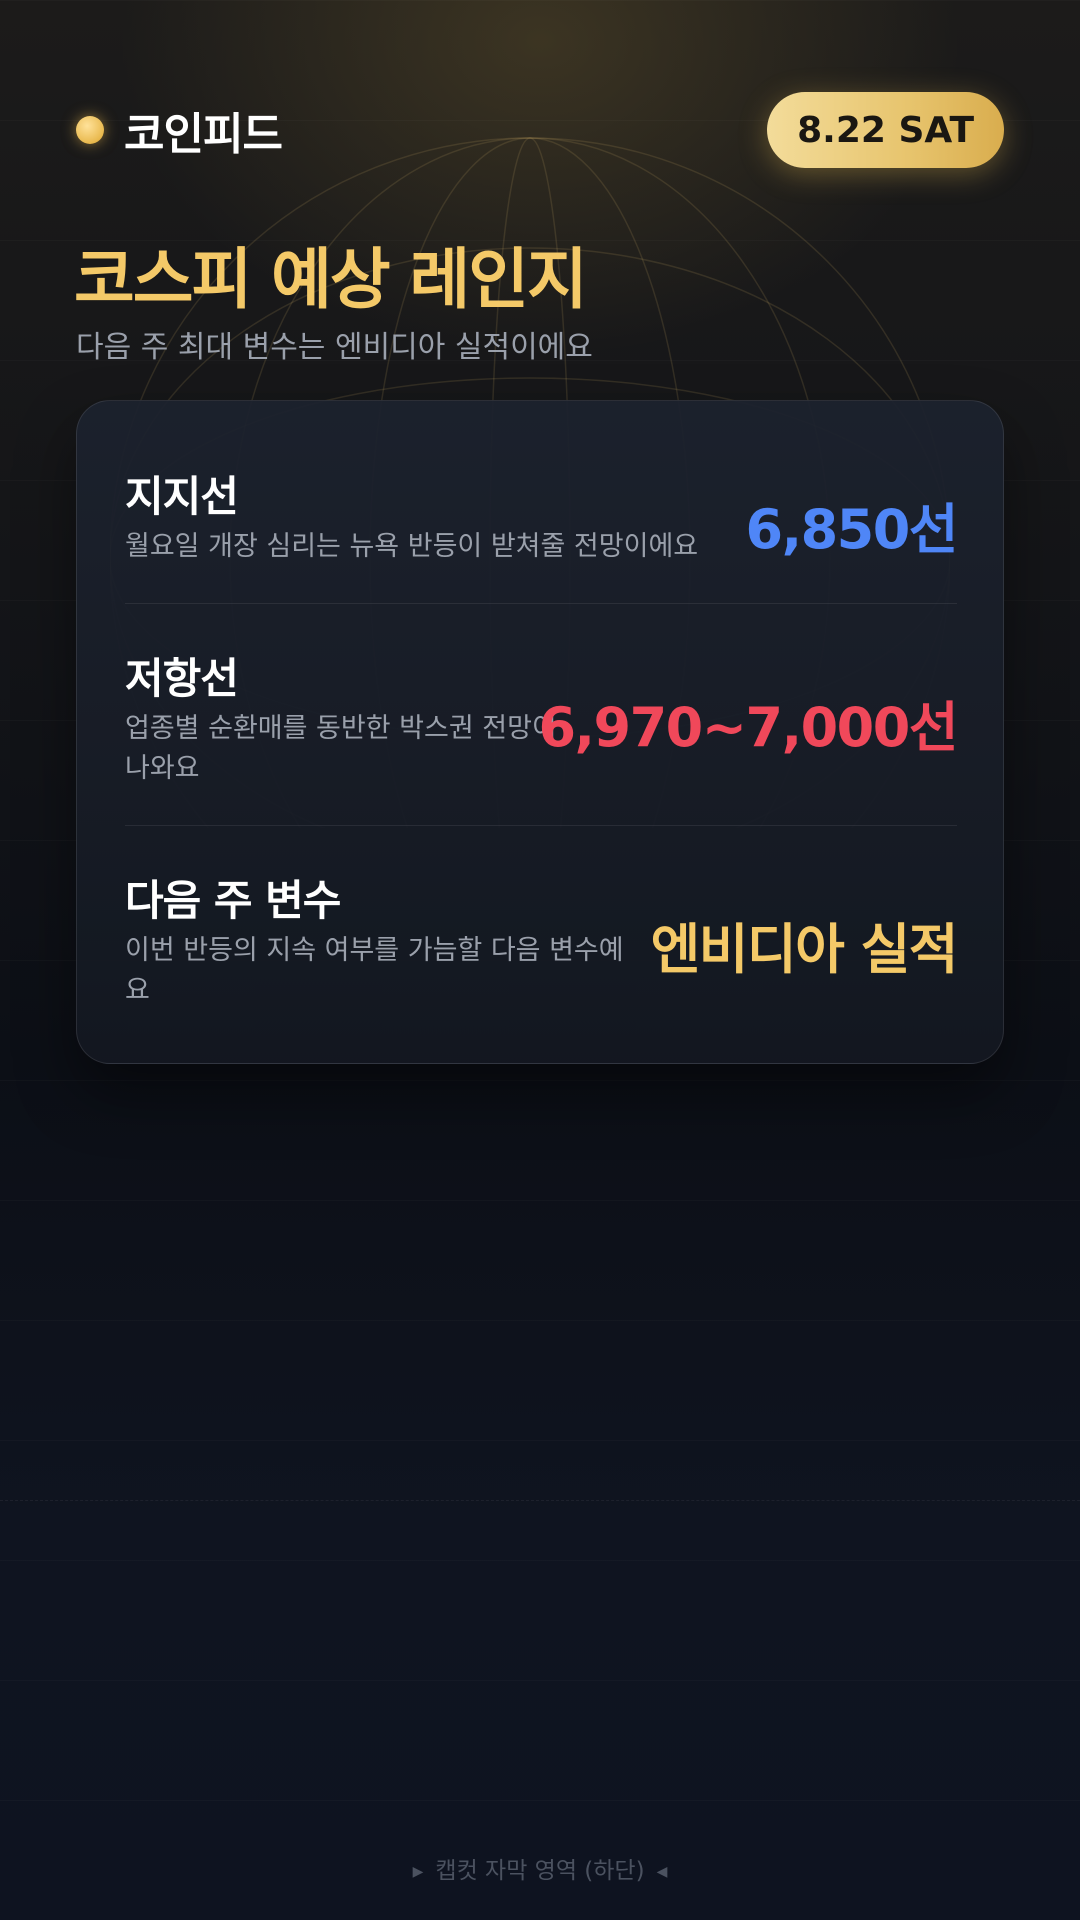  What do you see at coordinates (540, 1871) in the screenshot?
I see `caption-text: 캡컷 자막 영역 (하단)` at bounding box center [540, 1871].